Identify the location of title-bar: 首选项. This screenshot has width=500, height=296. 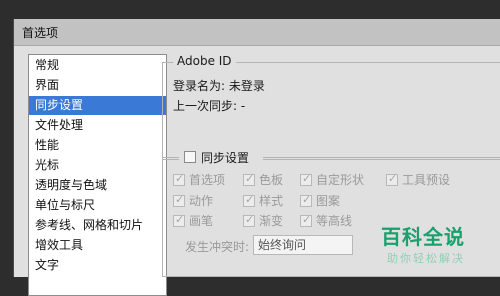
(257, 32).